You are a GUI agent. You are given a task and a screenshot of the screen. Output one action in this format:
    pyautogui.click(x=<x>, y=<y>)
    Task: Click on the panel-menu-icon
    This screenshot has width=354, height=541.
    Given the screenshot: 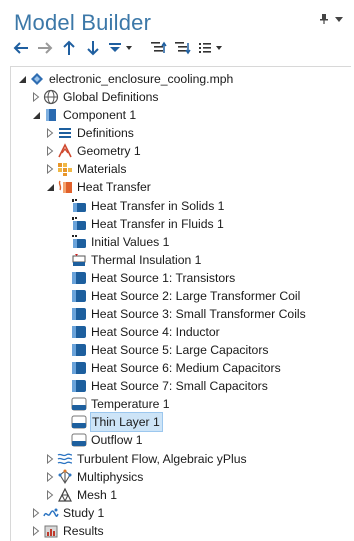 What is the action you would take?
    pyautogui.click(x=339, y=19)
    